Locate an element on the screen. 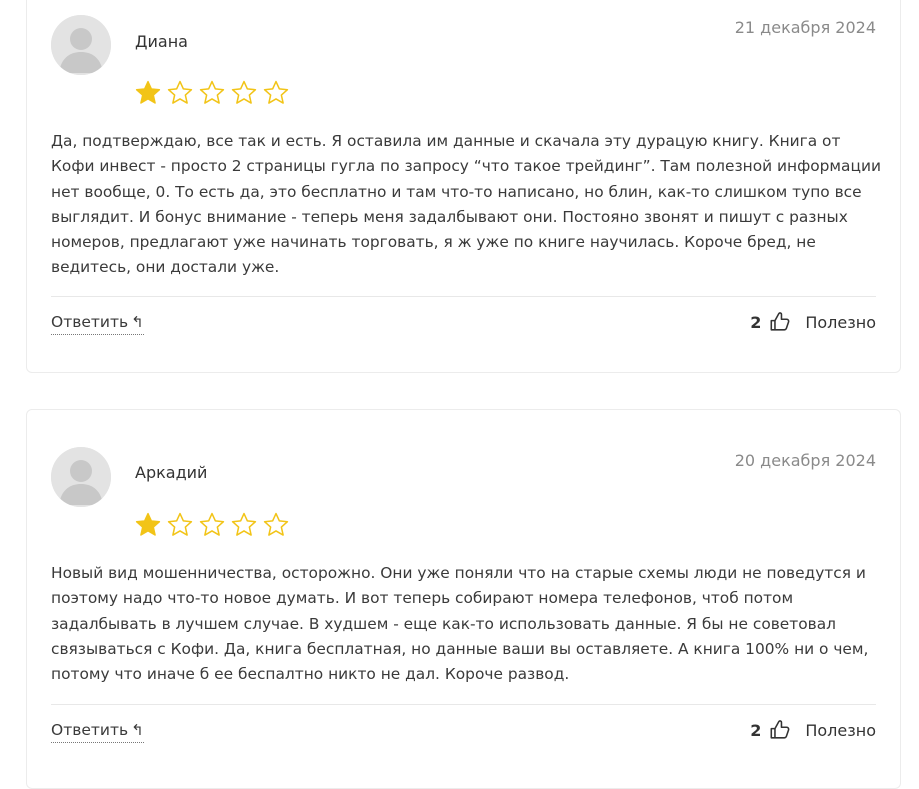  review-date: 21 декабря 2024 is located at coordinates (805, 27).